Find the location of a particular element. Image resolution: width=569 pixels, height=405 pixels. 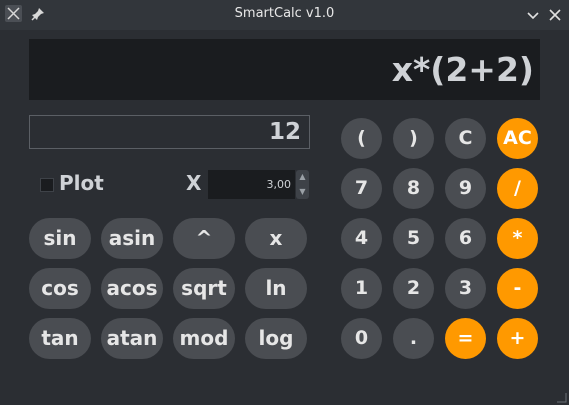

multiply-button: * is located at coordinates (517, 238).